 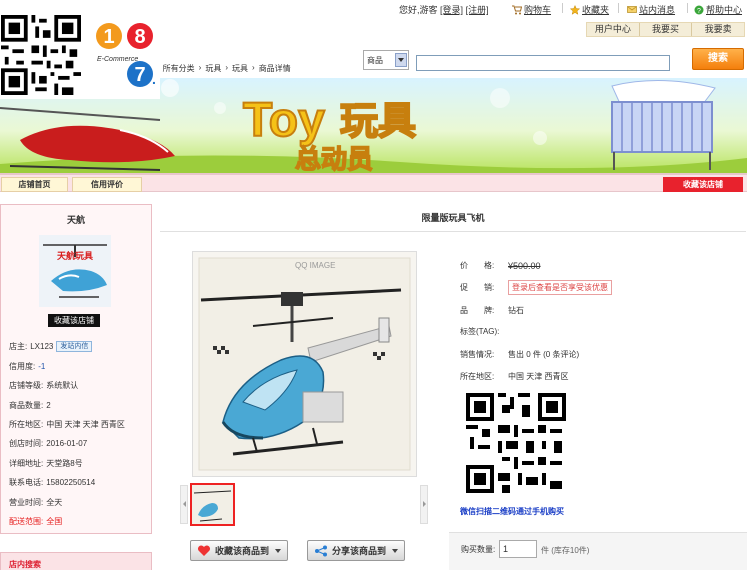 I want to click on collect-product-button: 收藏该商品到, so click(x=239, y=550).